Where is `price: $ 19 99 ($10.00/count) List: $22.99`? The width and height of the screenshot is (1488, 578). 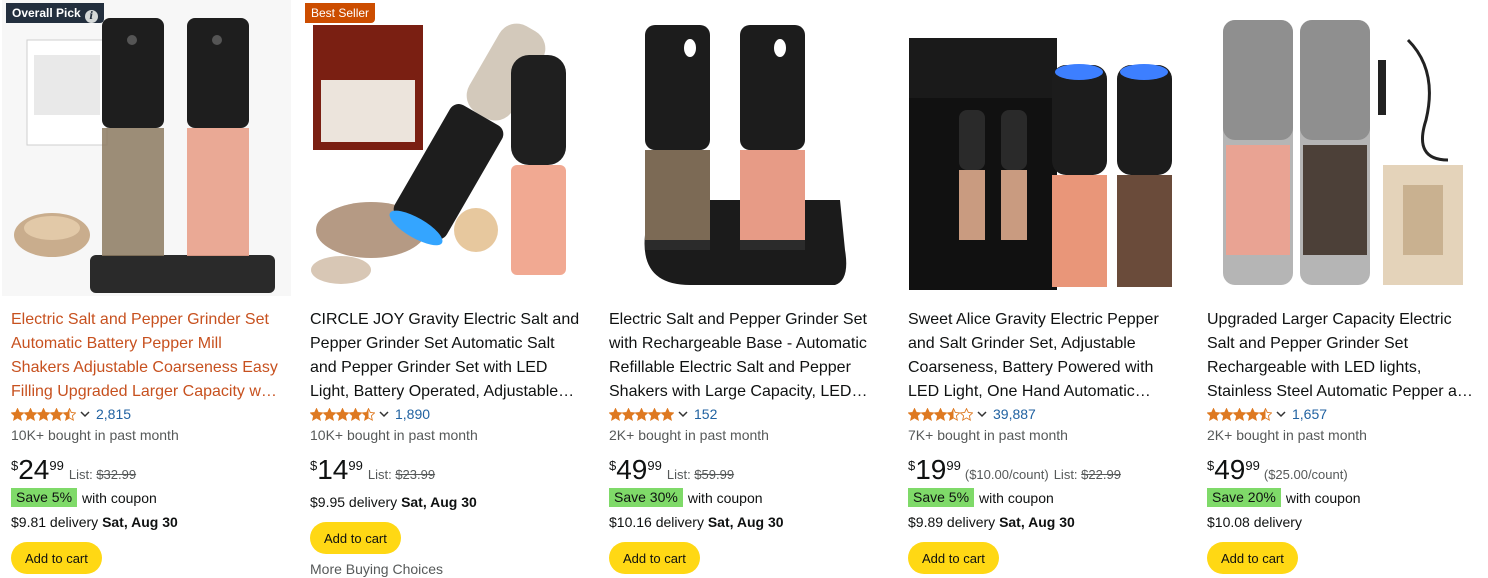
price: $ 19 99 ($10.00/count) List: $22.99 is located at coordinates (1014, 470).